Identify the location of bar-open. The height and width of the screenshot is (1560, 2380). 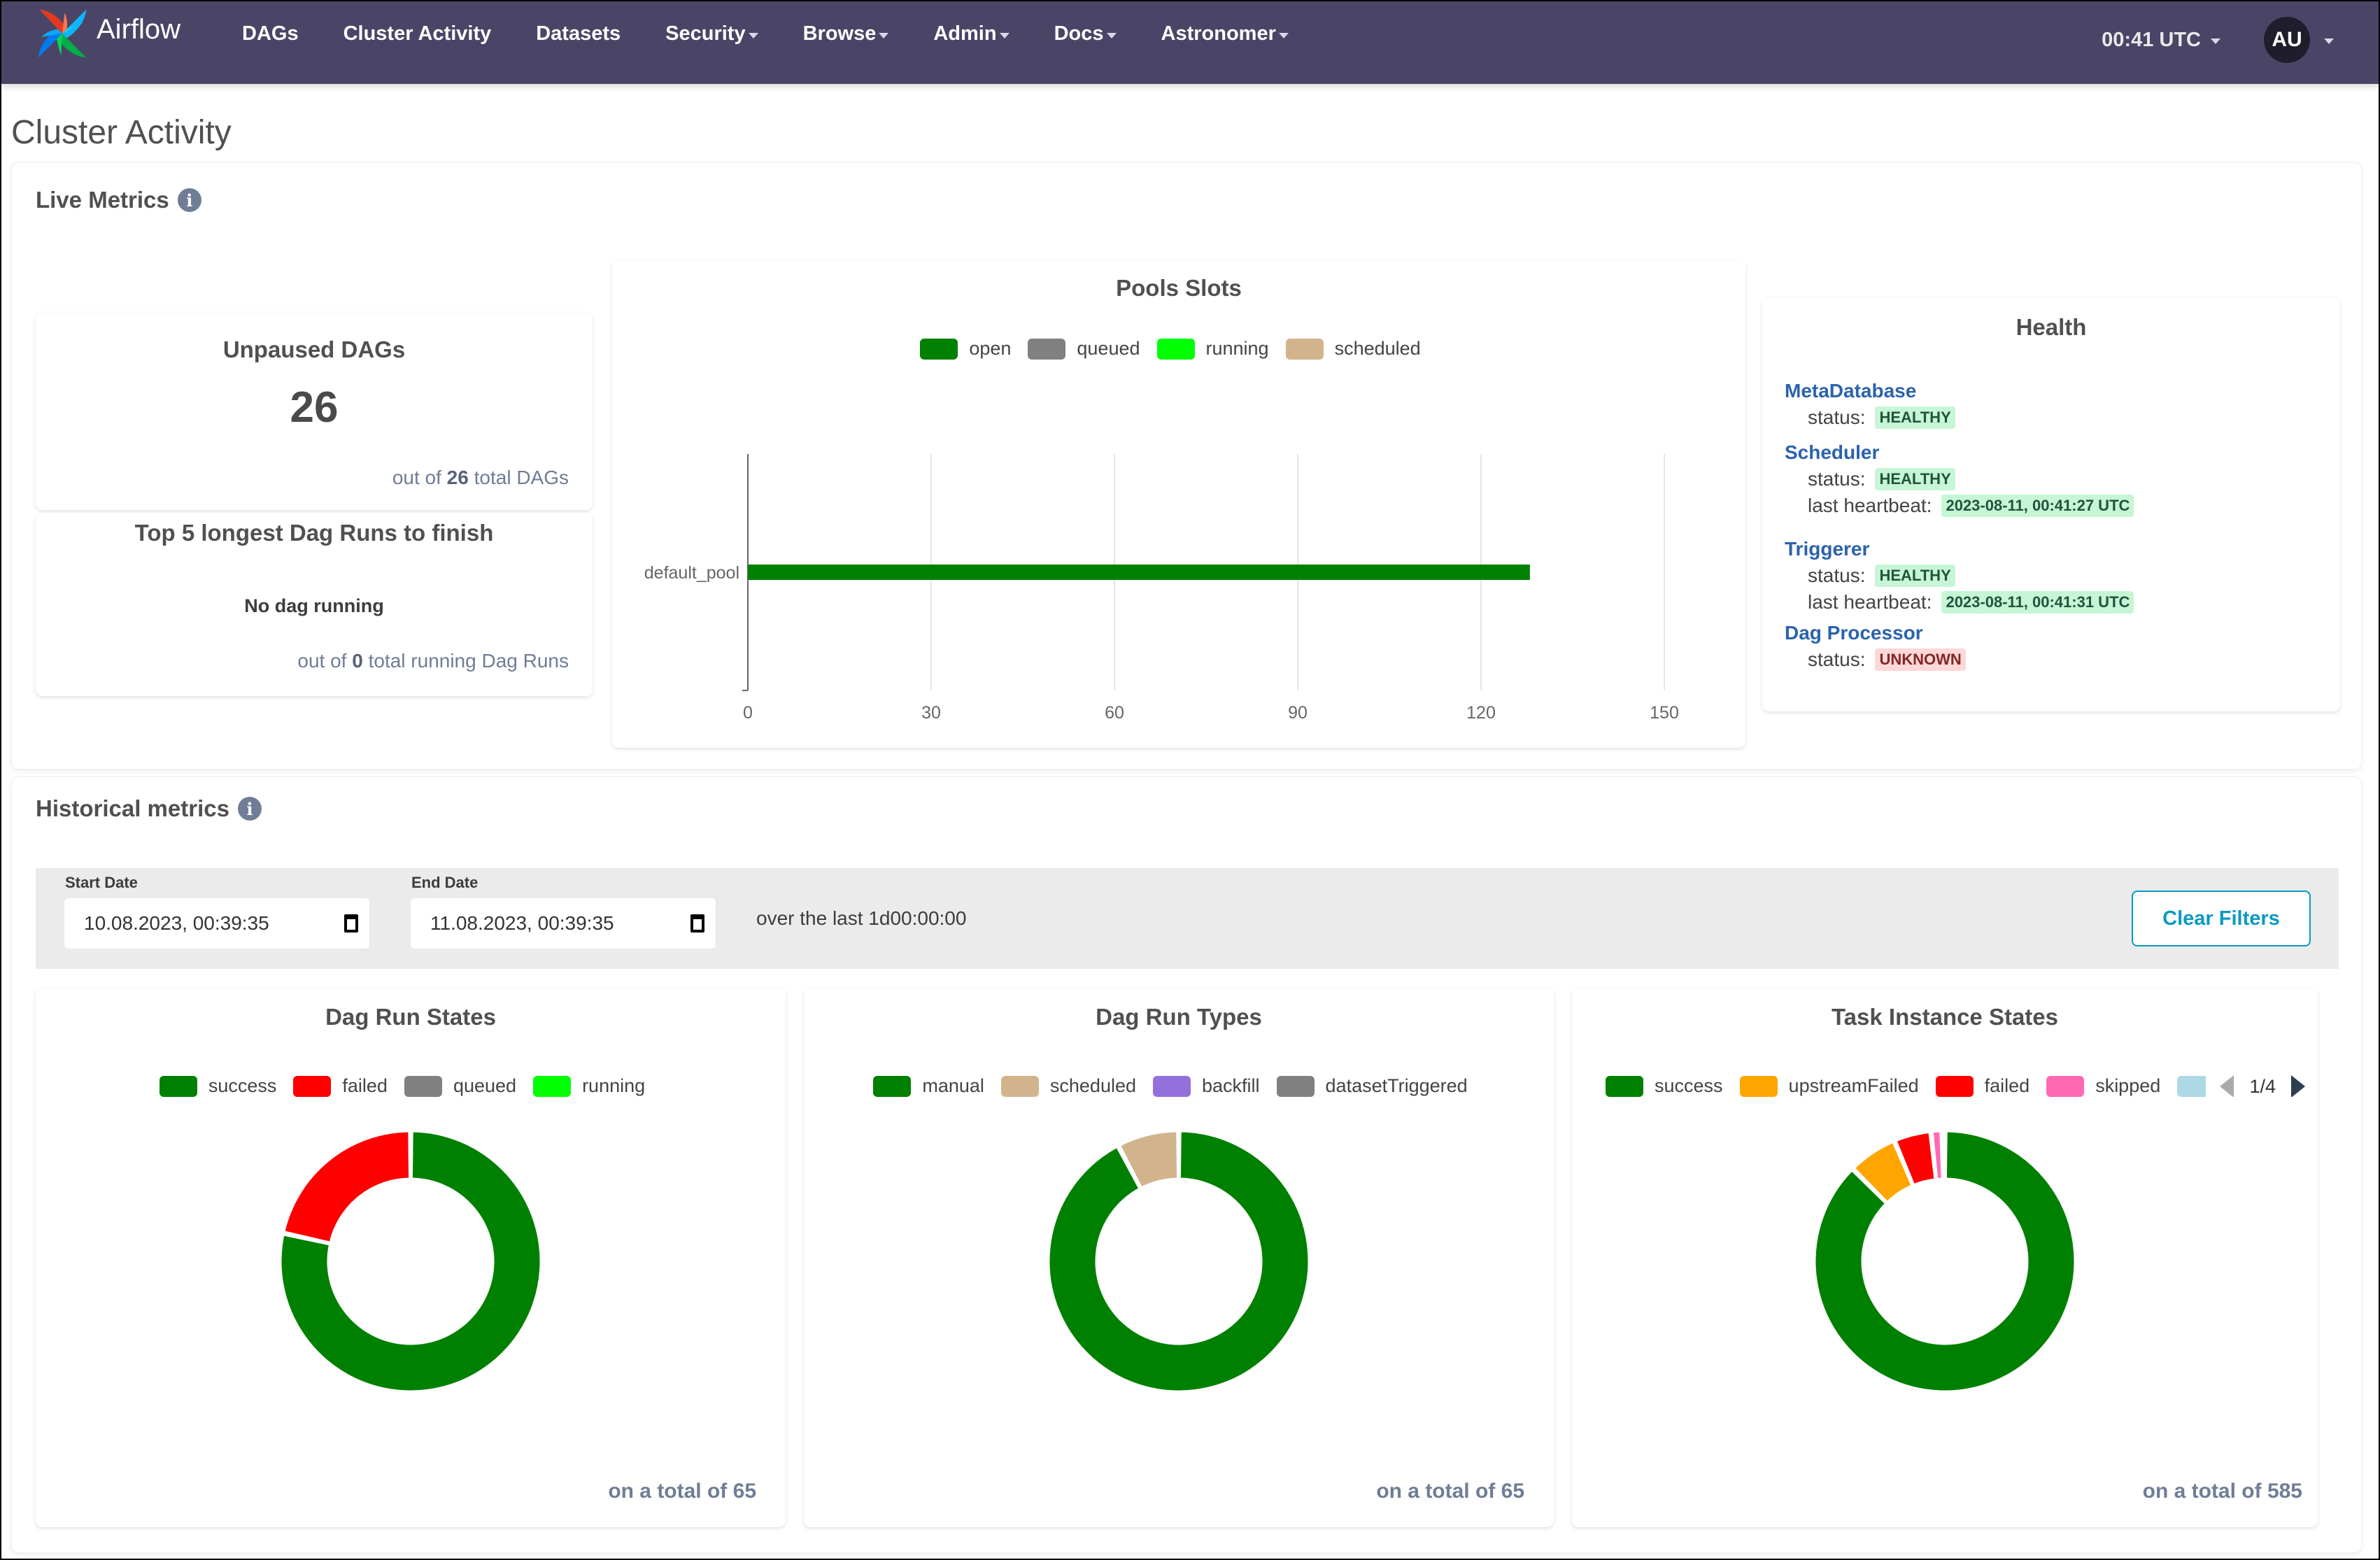
(1139, 572).